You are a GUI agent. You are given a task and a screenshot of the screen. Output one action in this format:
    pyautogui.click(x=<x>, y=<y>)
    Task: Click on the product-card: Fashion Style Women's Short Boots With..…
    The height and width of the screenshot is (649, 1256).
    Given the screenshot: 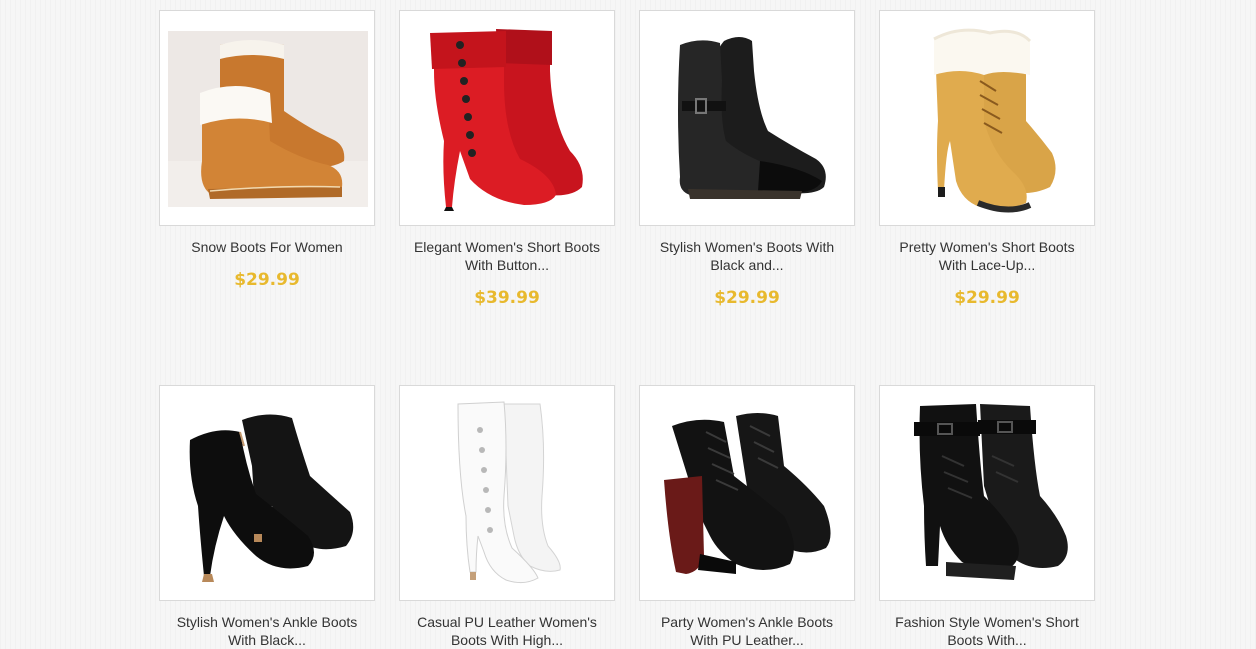 What is the action you would take?
    pyautogui.click(x=987, y=517)
    